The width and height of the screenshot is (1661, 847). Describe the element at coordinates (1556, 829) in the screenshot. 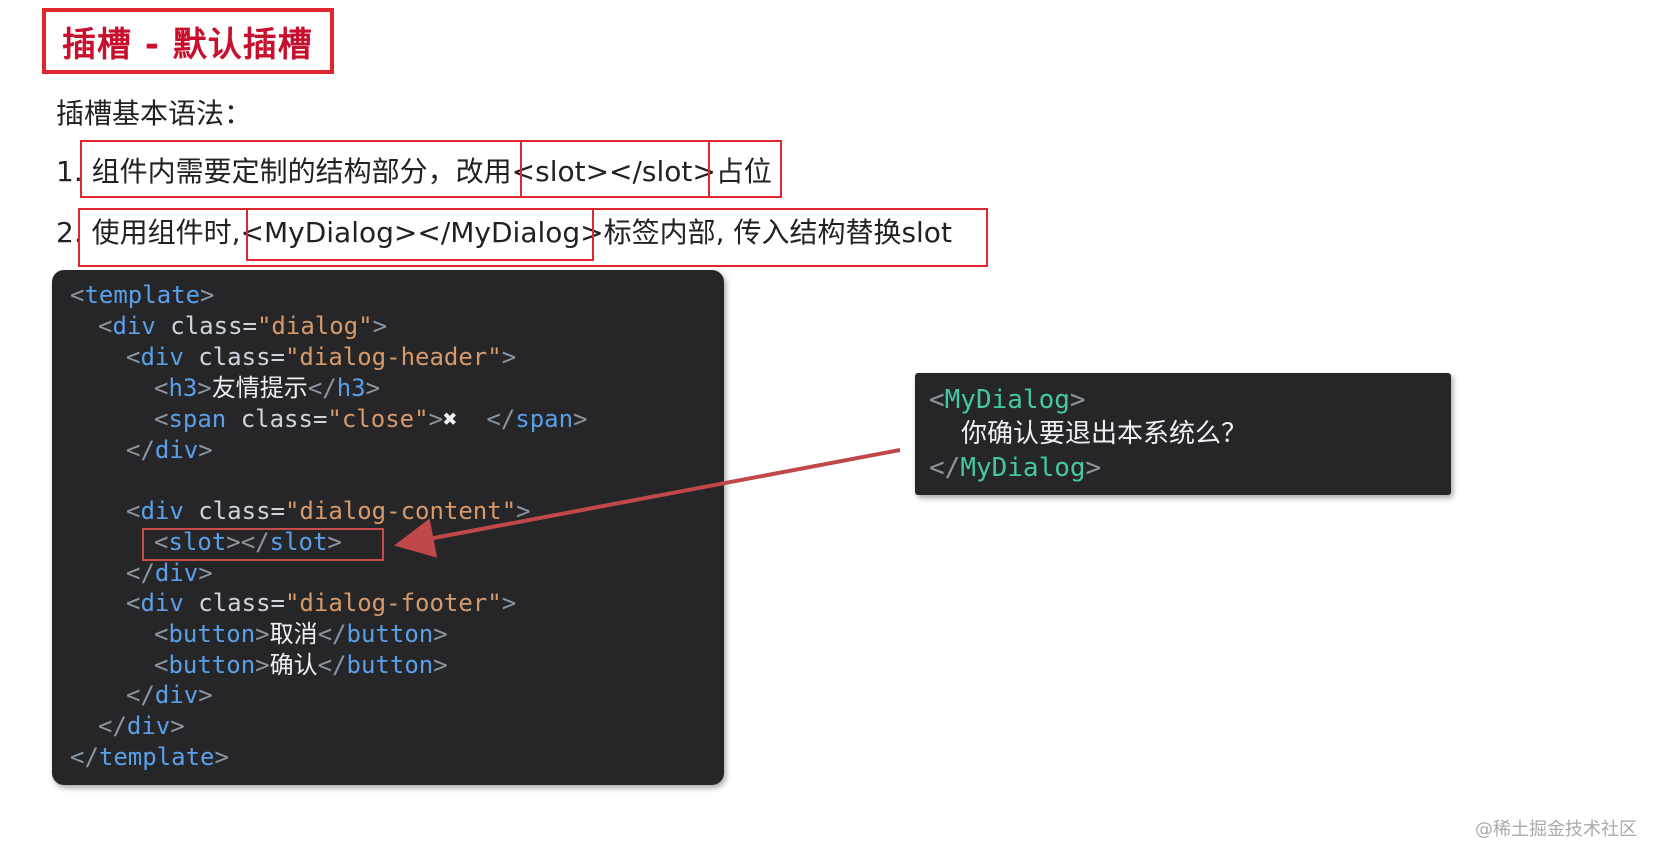

I see `watermark: @稀土掘金技术社区` at that location.